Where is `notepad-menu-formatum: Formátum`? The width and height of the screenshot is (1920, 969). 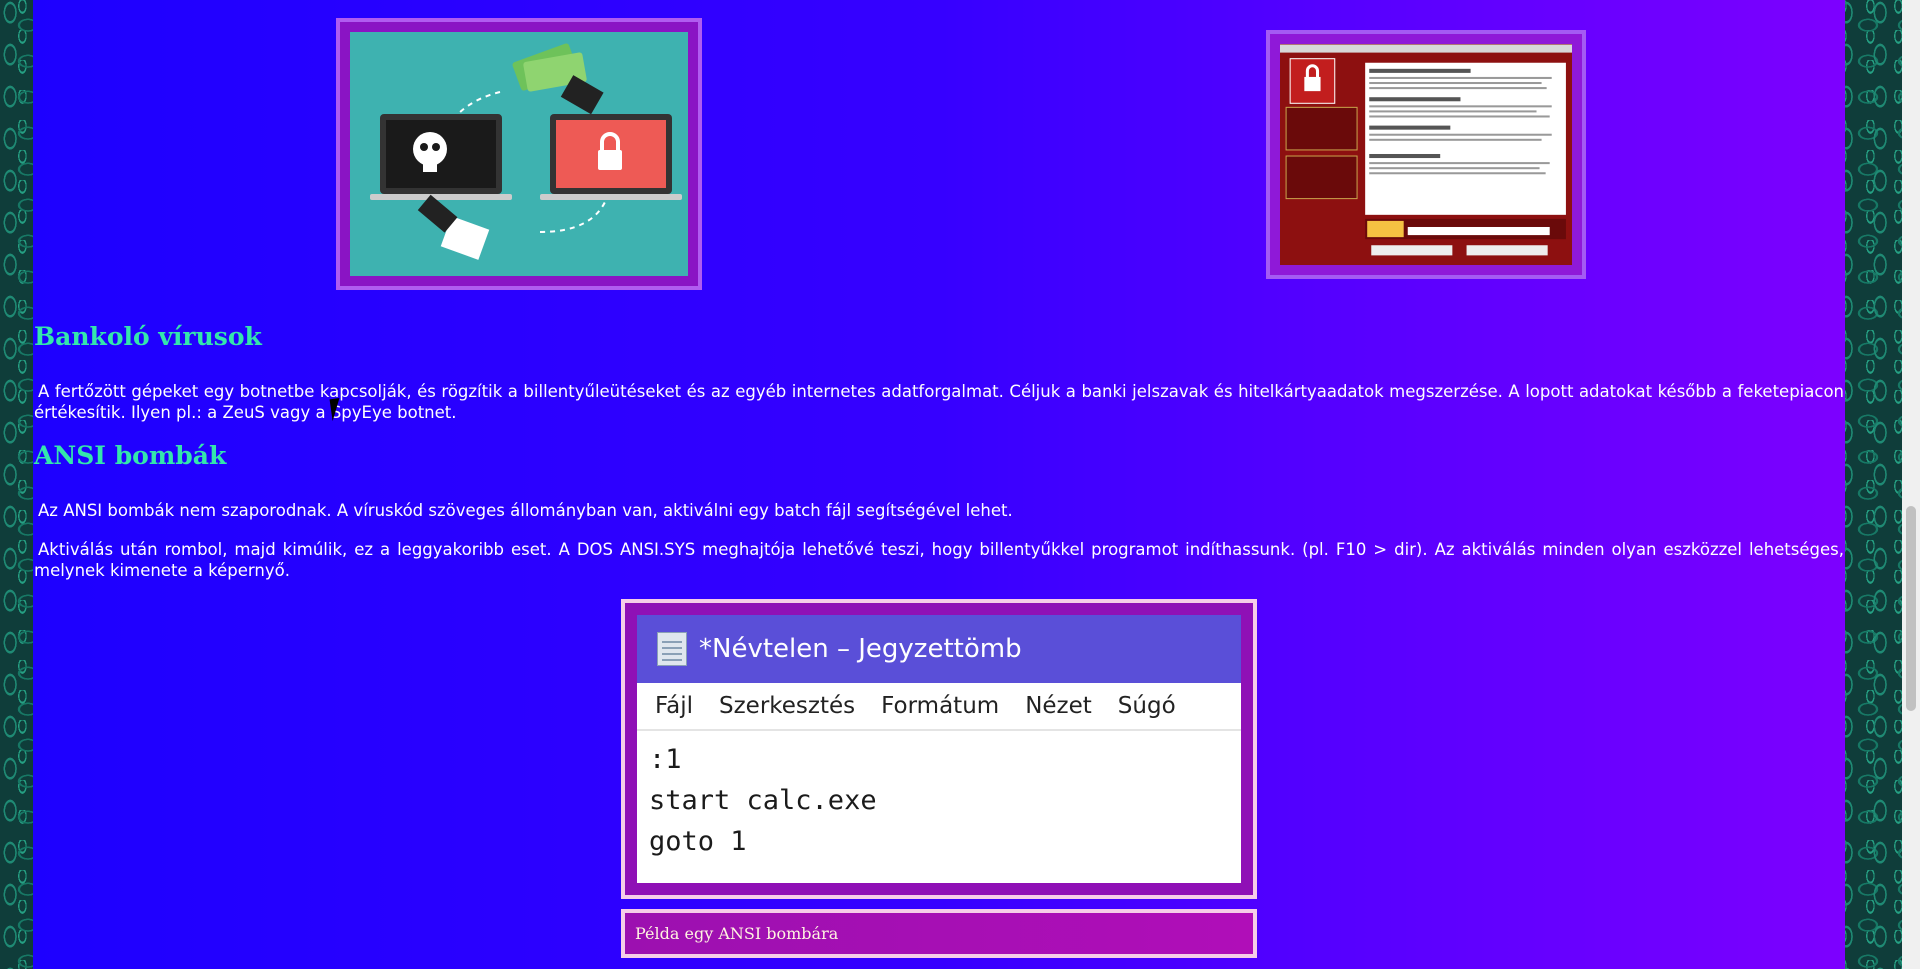 notepad-menu-formatum: Formátum is located at coordinates (940, 706).